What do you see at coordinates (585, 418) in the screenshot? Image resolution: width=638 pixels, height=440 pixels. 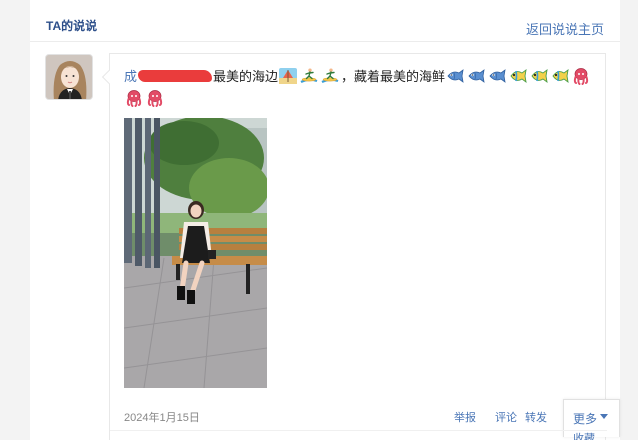 I see `more-button: 更多` at bounding box center [585, 418].